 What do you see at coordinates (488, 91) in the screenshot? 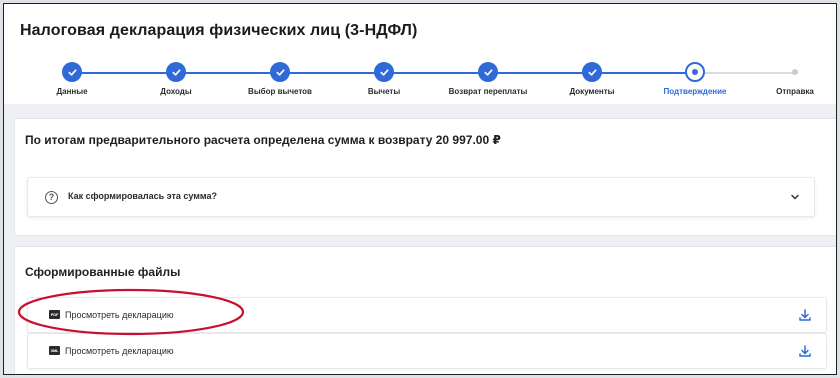
I see `step-label: Возврат переплаты` at bounding box center [488, 91].